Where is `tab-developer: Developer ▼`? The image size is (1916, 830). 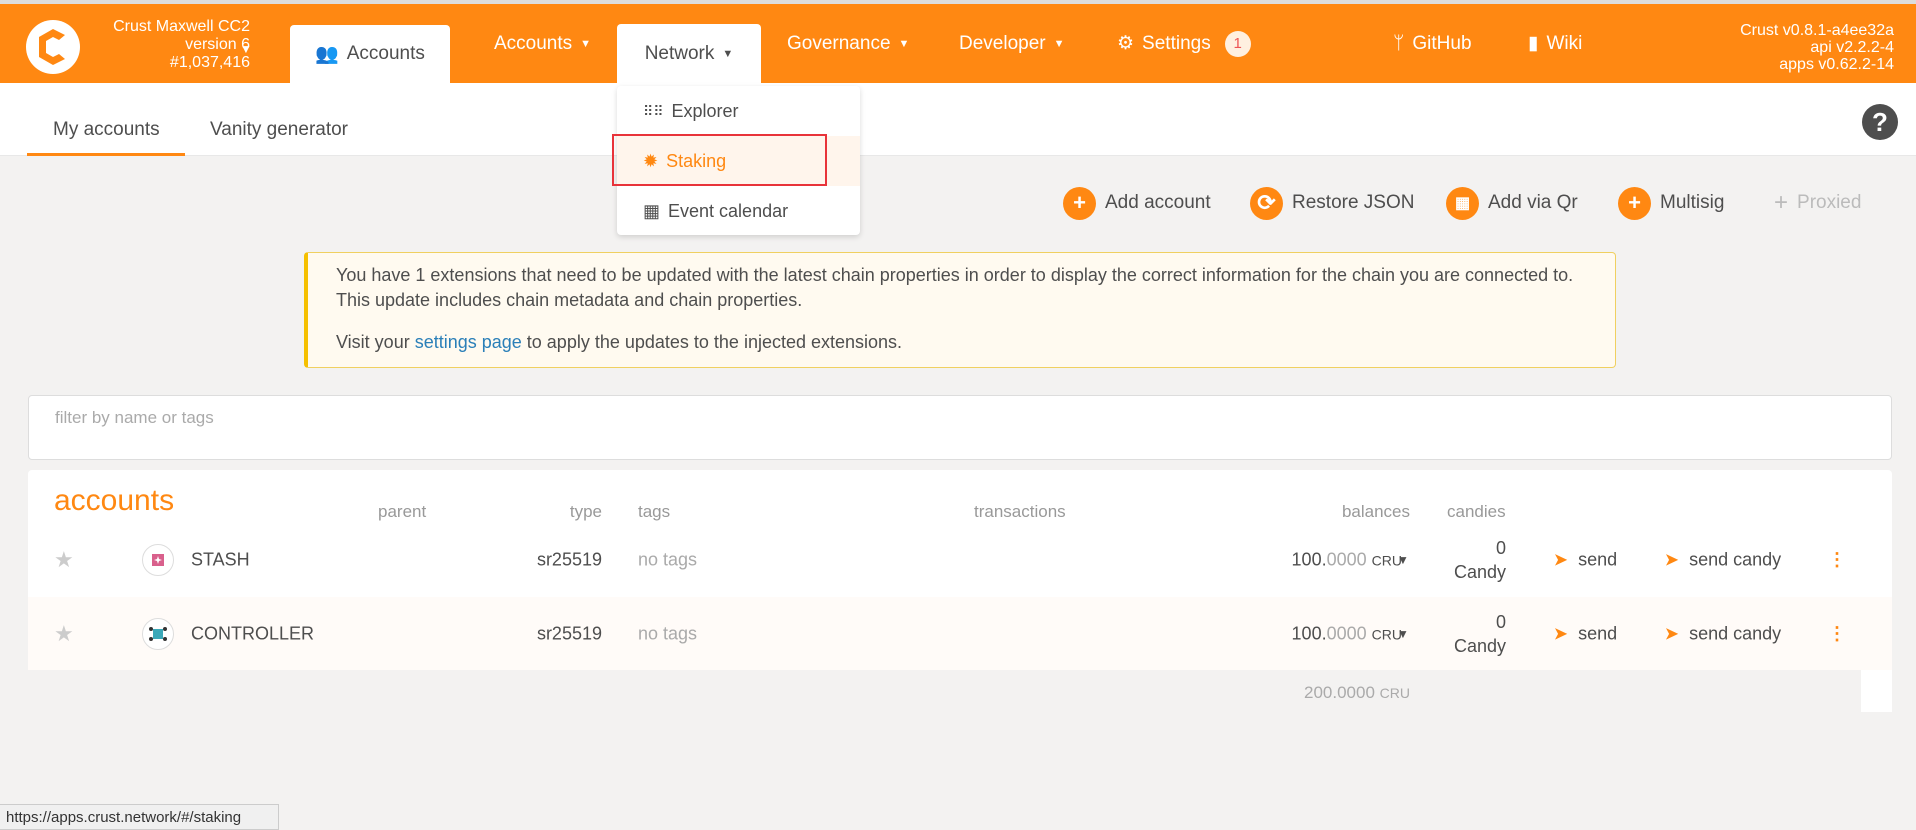 tab-developer: Developer ▼ is located at coordinates (1012, 43).